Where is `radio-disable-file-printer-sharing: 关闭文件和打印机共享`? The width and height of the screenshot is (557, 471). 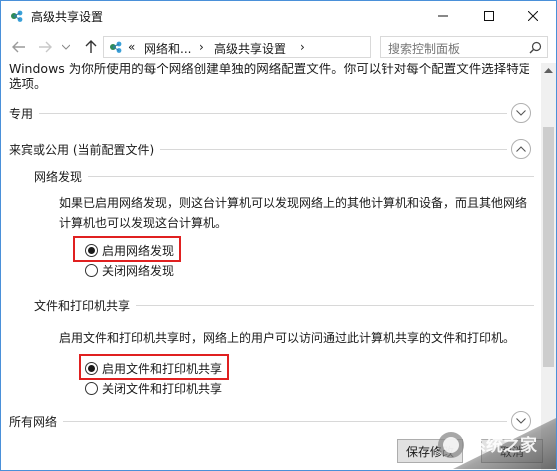 radio-disable-file-printer-sharing: 关闭文件和打印机共享 is located at coordinates (153, 388).